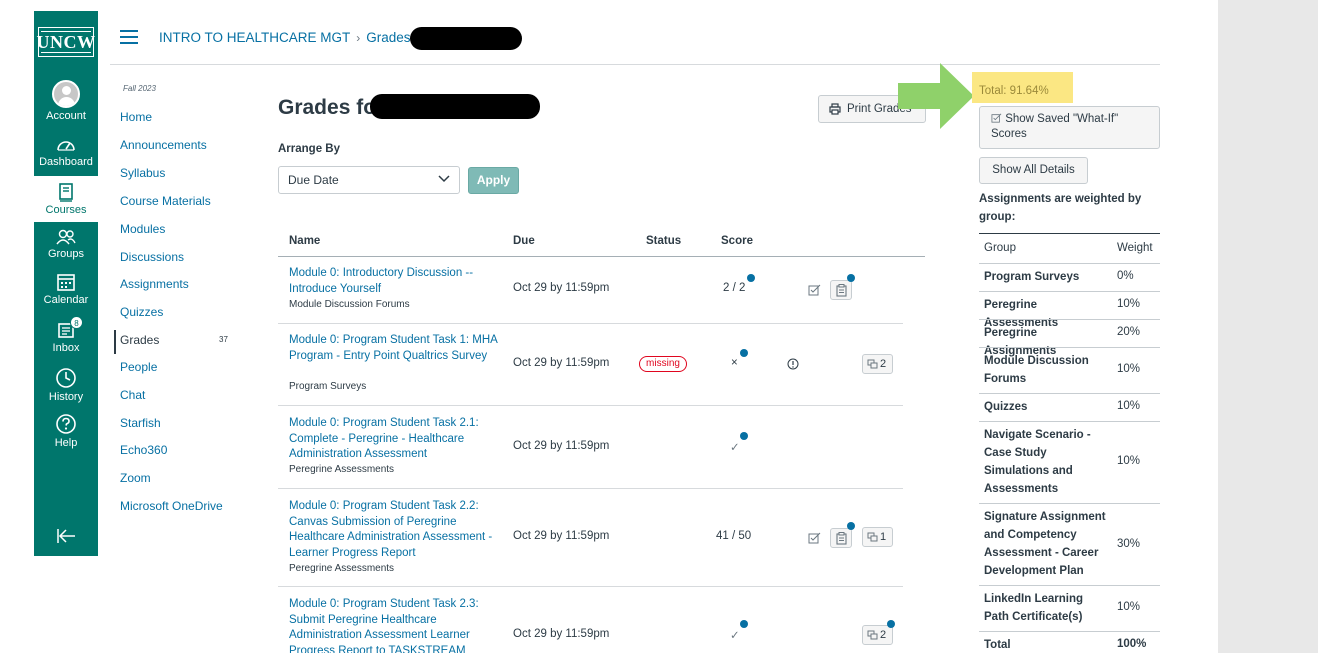 The image size is (1318, 653). I want to click on green-arrow-annotation, so click(936, 96).